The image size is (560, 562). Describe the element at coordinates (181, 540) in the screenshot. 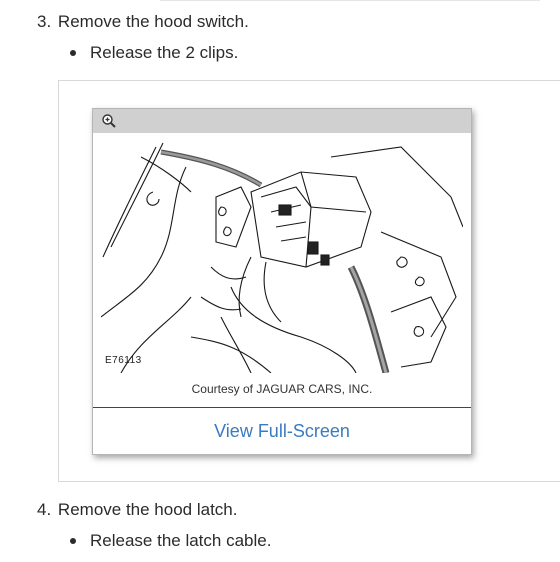

I see `step-4-bullet-text: Release the latch cable.` at that location.